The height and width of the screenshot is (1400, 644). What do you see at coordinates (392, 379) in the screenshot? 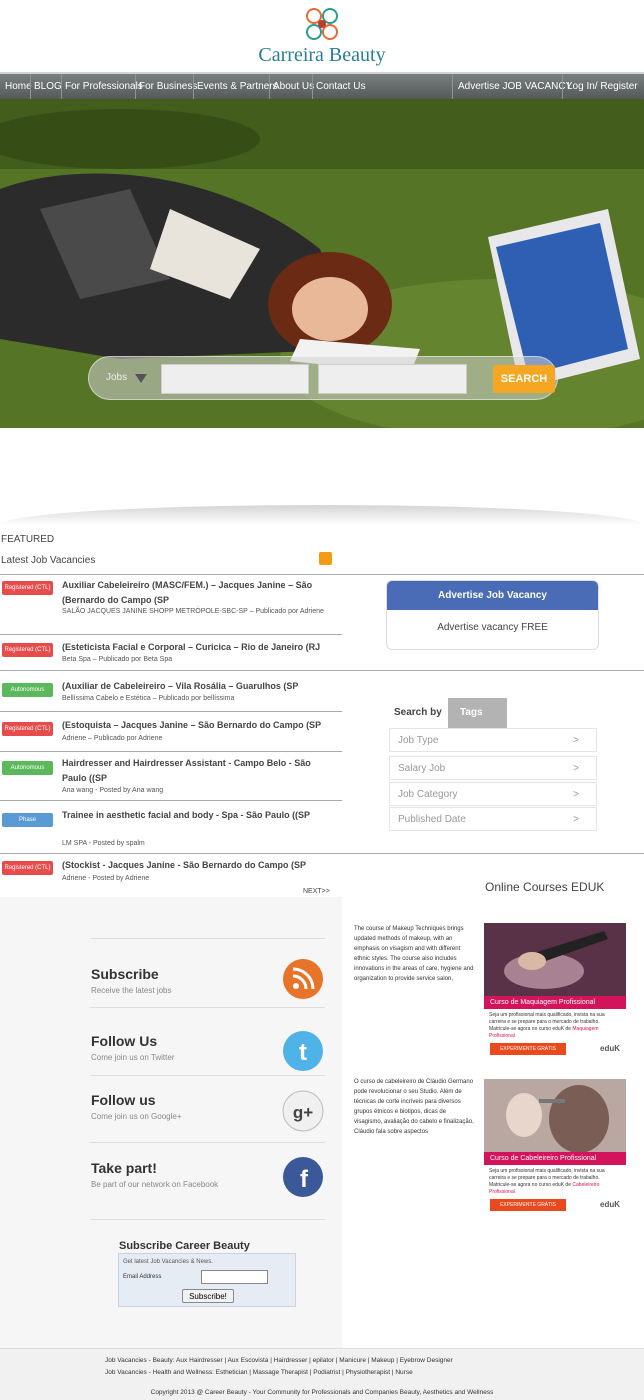
I see `search-location-input` at bounding box center [392, 379].